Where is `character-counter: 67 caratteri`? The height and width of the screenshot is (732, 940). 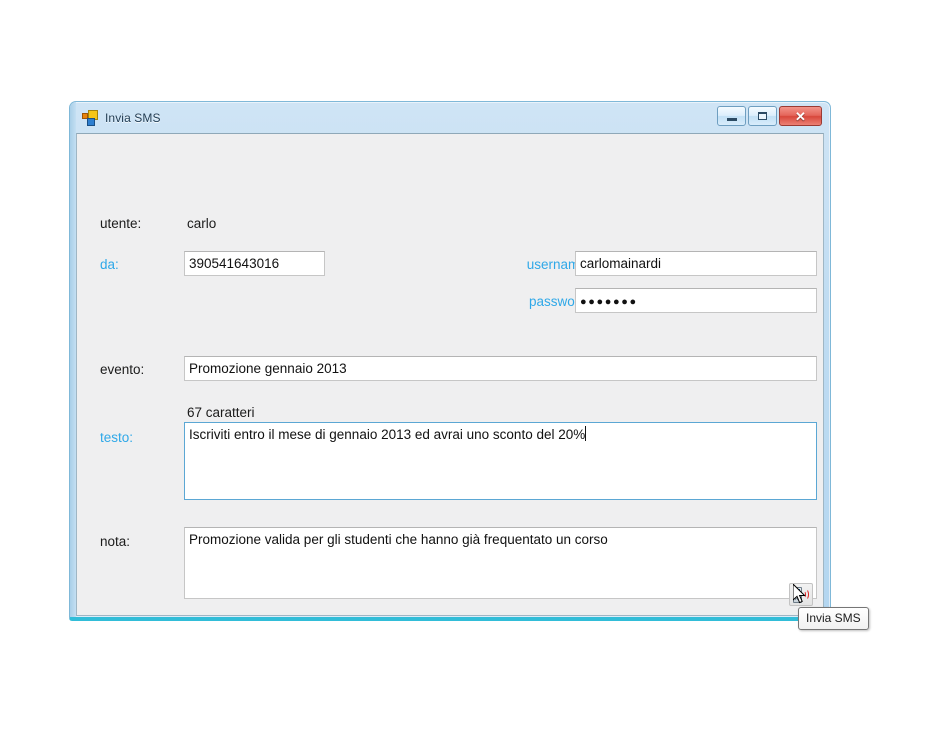 character-counter: 67 caratteri is located at coordinates (221, 412).